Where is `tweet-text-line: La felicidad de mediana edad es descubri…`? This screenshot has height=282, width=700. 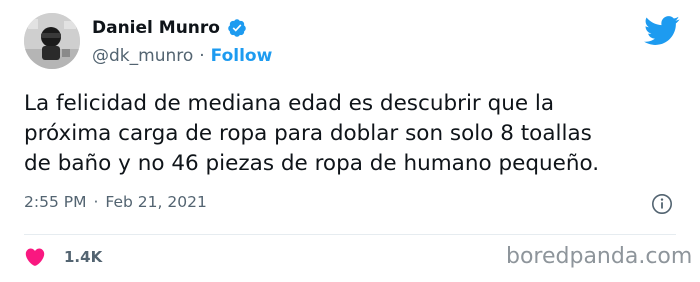
tweet-text-line: La felicidad de mediana edad es descubri… is located at coordinates (289, 103).